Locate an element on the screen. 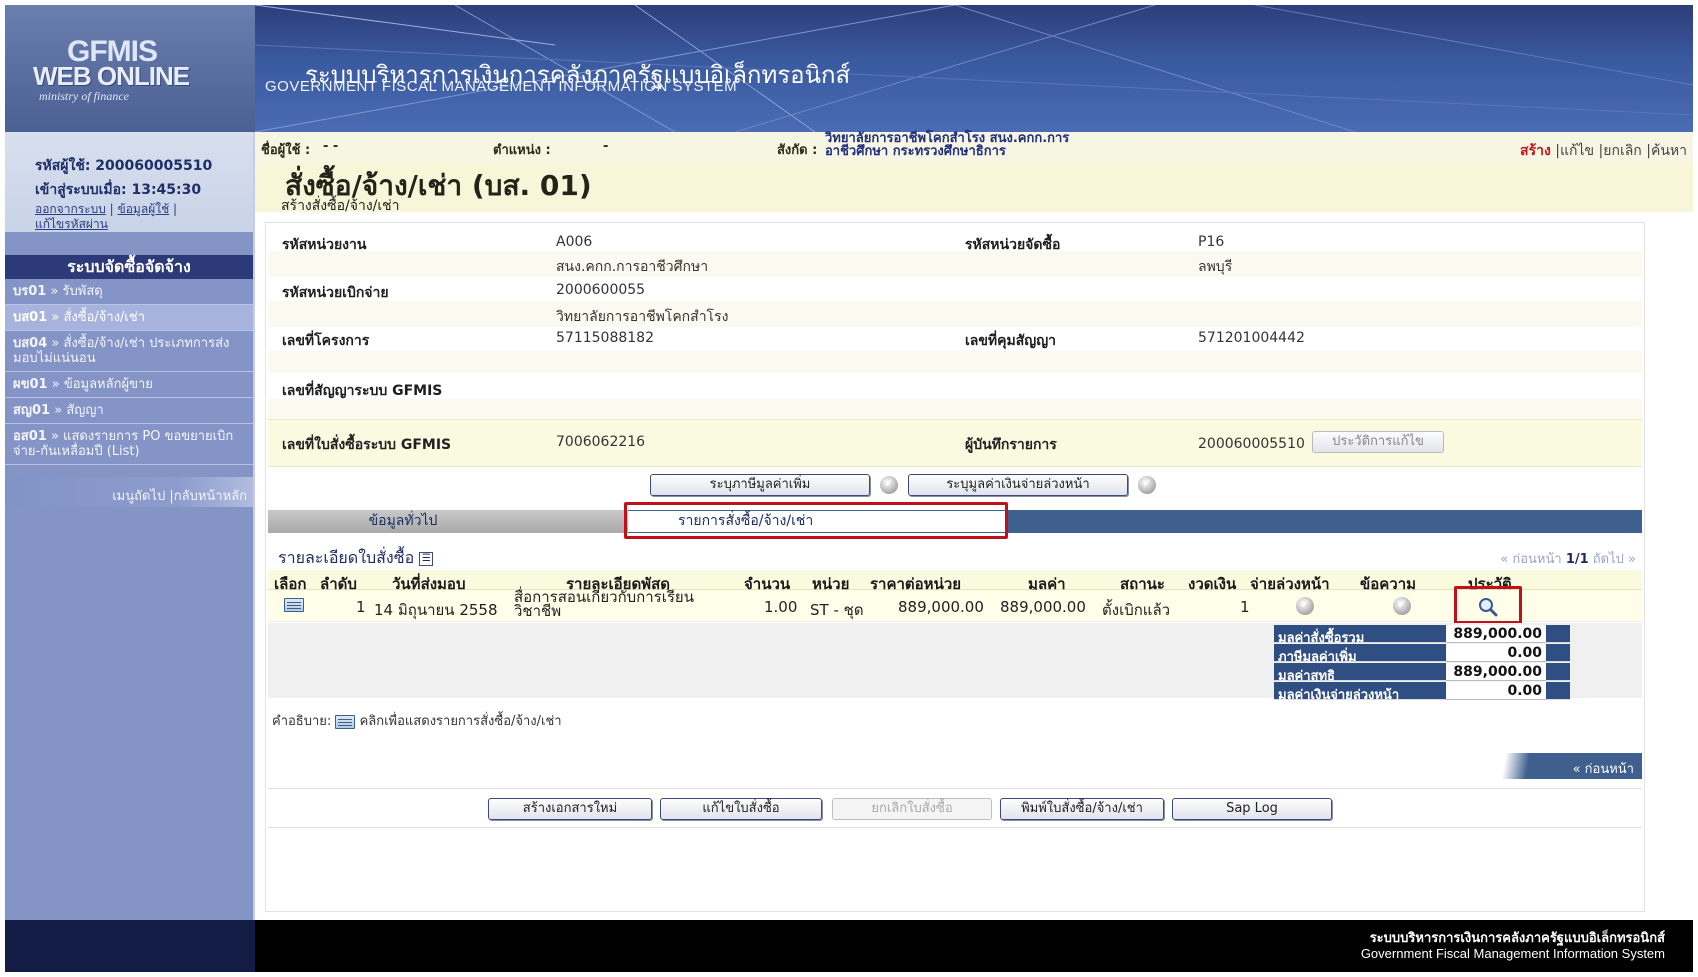  row-gf-contract: เลขที่สัญญาระบบ GFMIS is located at coordinates (955, 388).